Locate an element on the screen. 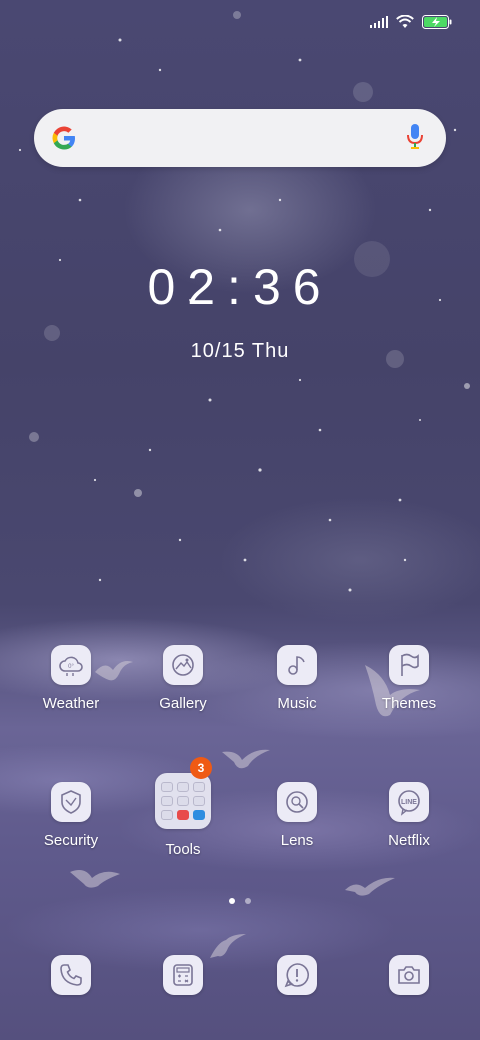 The height and width of the screenshot is (1040, 480). battery-charging-icon is located at coordinates (437, 22).